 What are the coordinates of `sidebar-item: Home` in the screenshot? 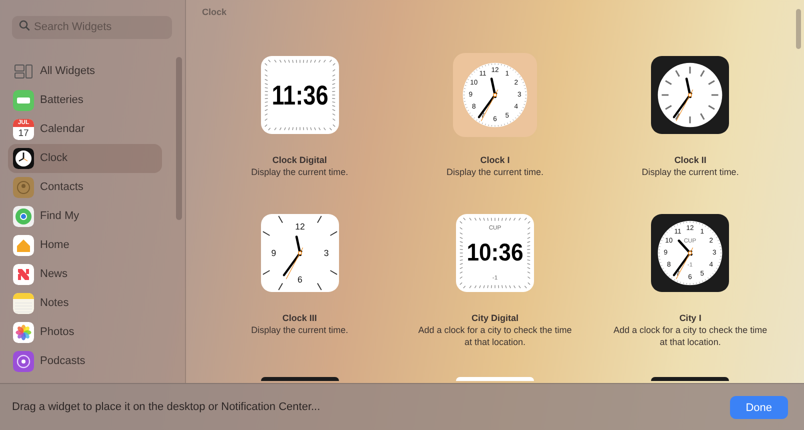 It's located at (85, 245).